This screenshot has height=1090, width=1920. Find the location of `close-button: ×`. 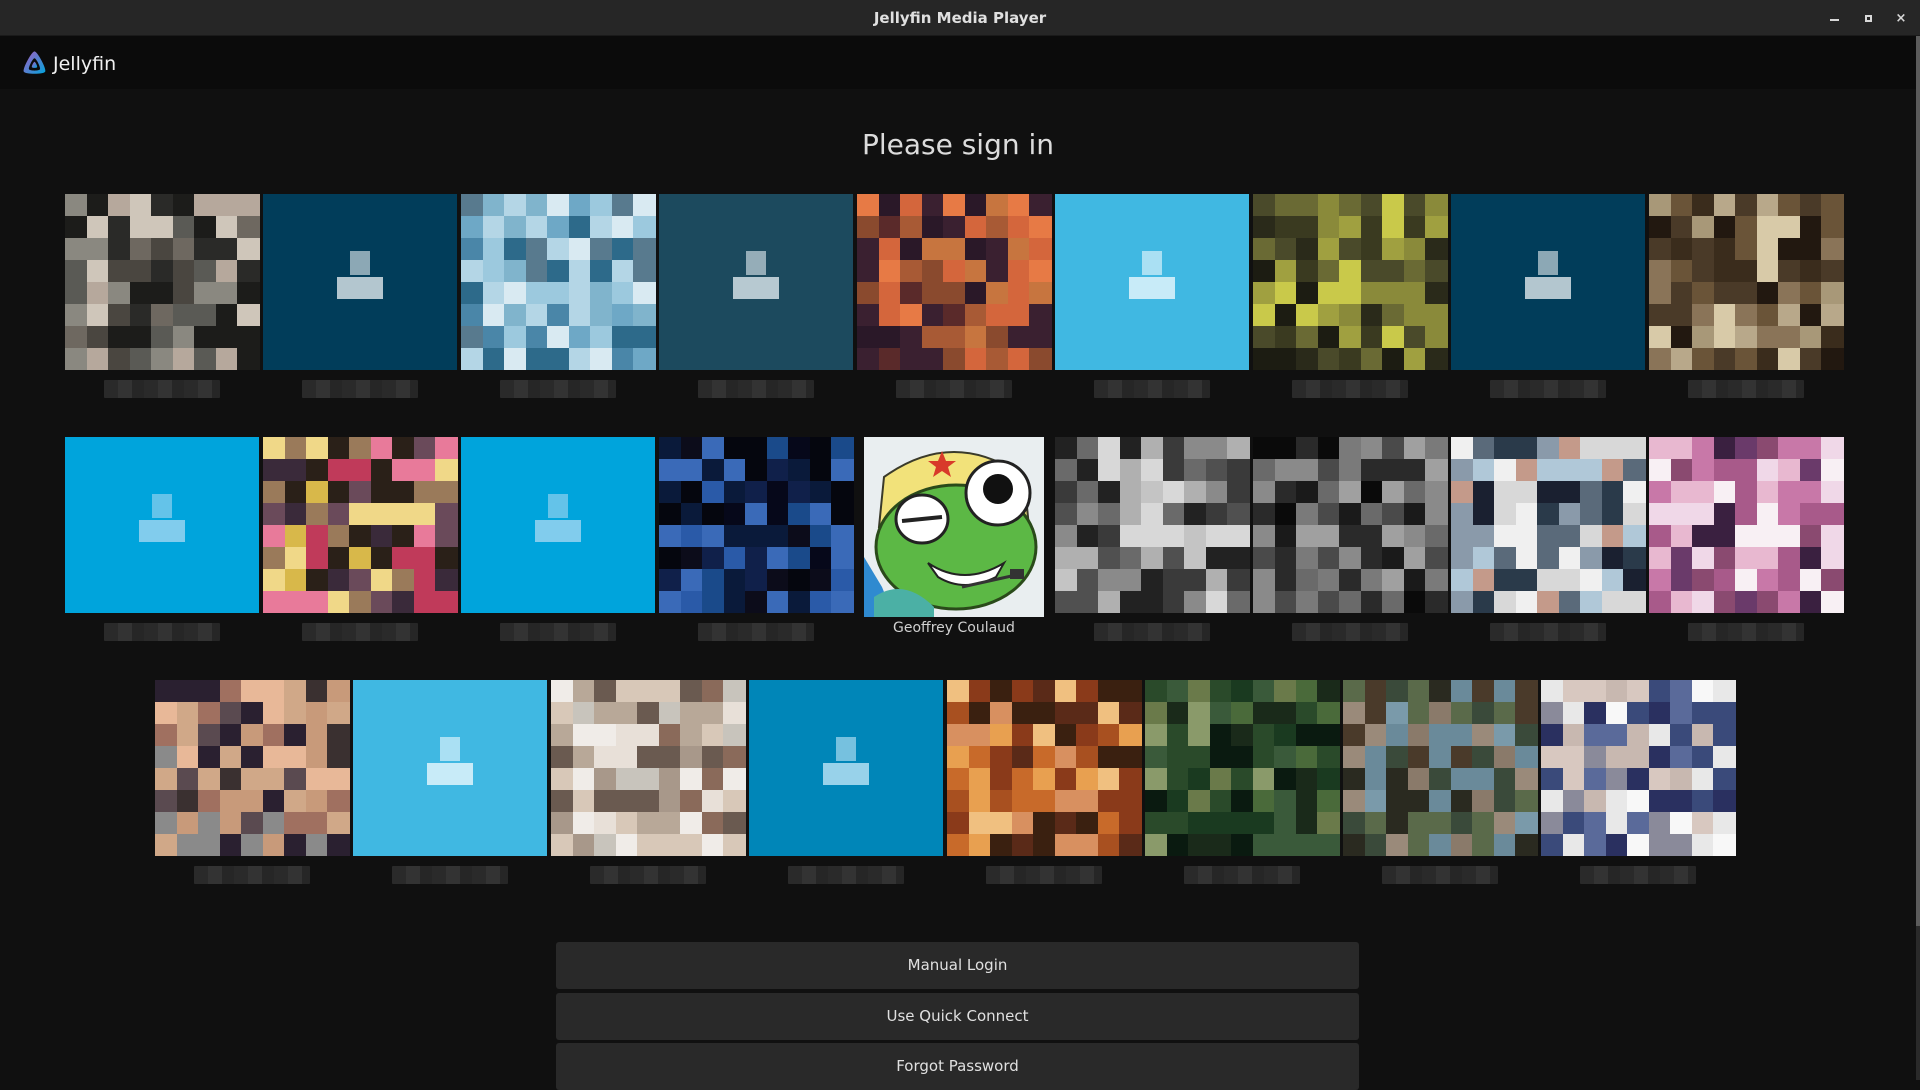

close-button: × is located at coordinates (1901, 18).